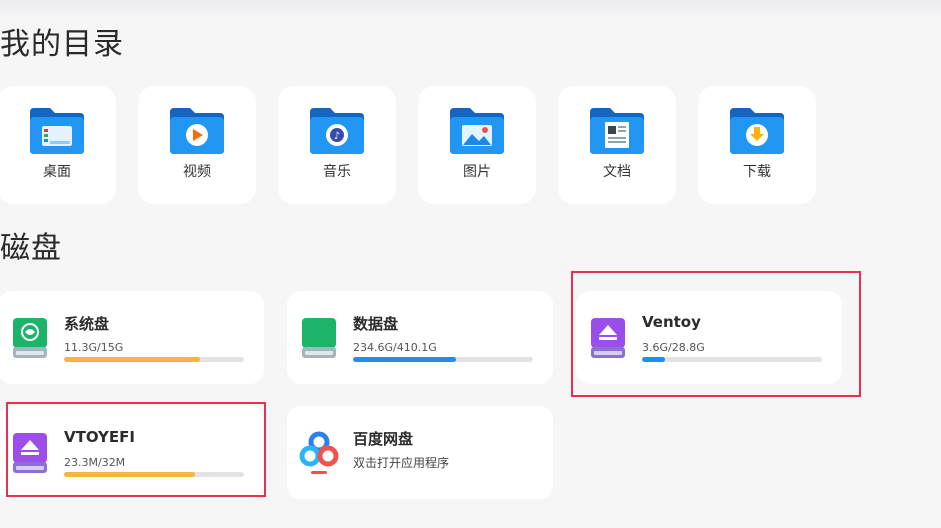 This screenshot has height=528, width=941. I want to click on folder-label: 图片, so click(477, 172).